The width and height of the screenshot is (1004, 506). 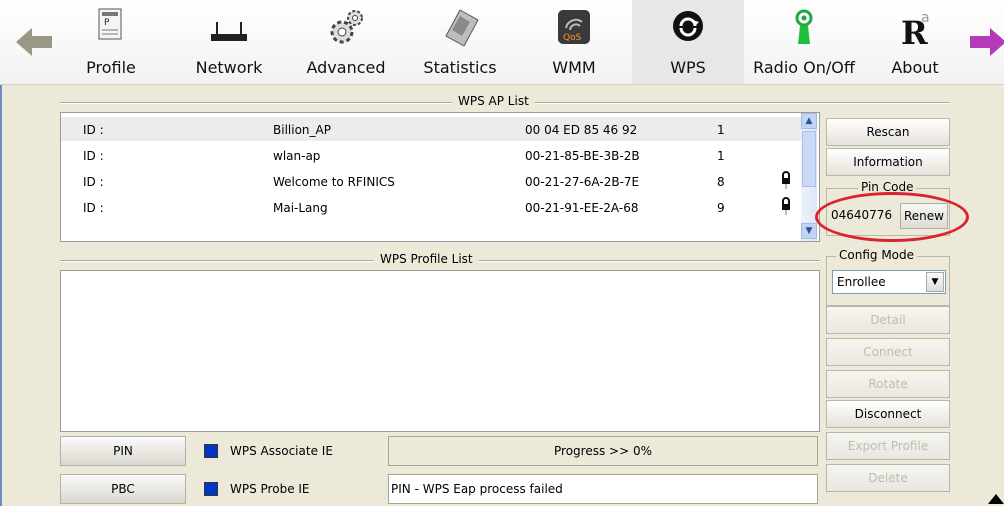 I want to click on toolbar-advanced-button: Advanced, so click(x=346, y=42).